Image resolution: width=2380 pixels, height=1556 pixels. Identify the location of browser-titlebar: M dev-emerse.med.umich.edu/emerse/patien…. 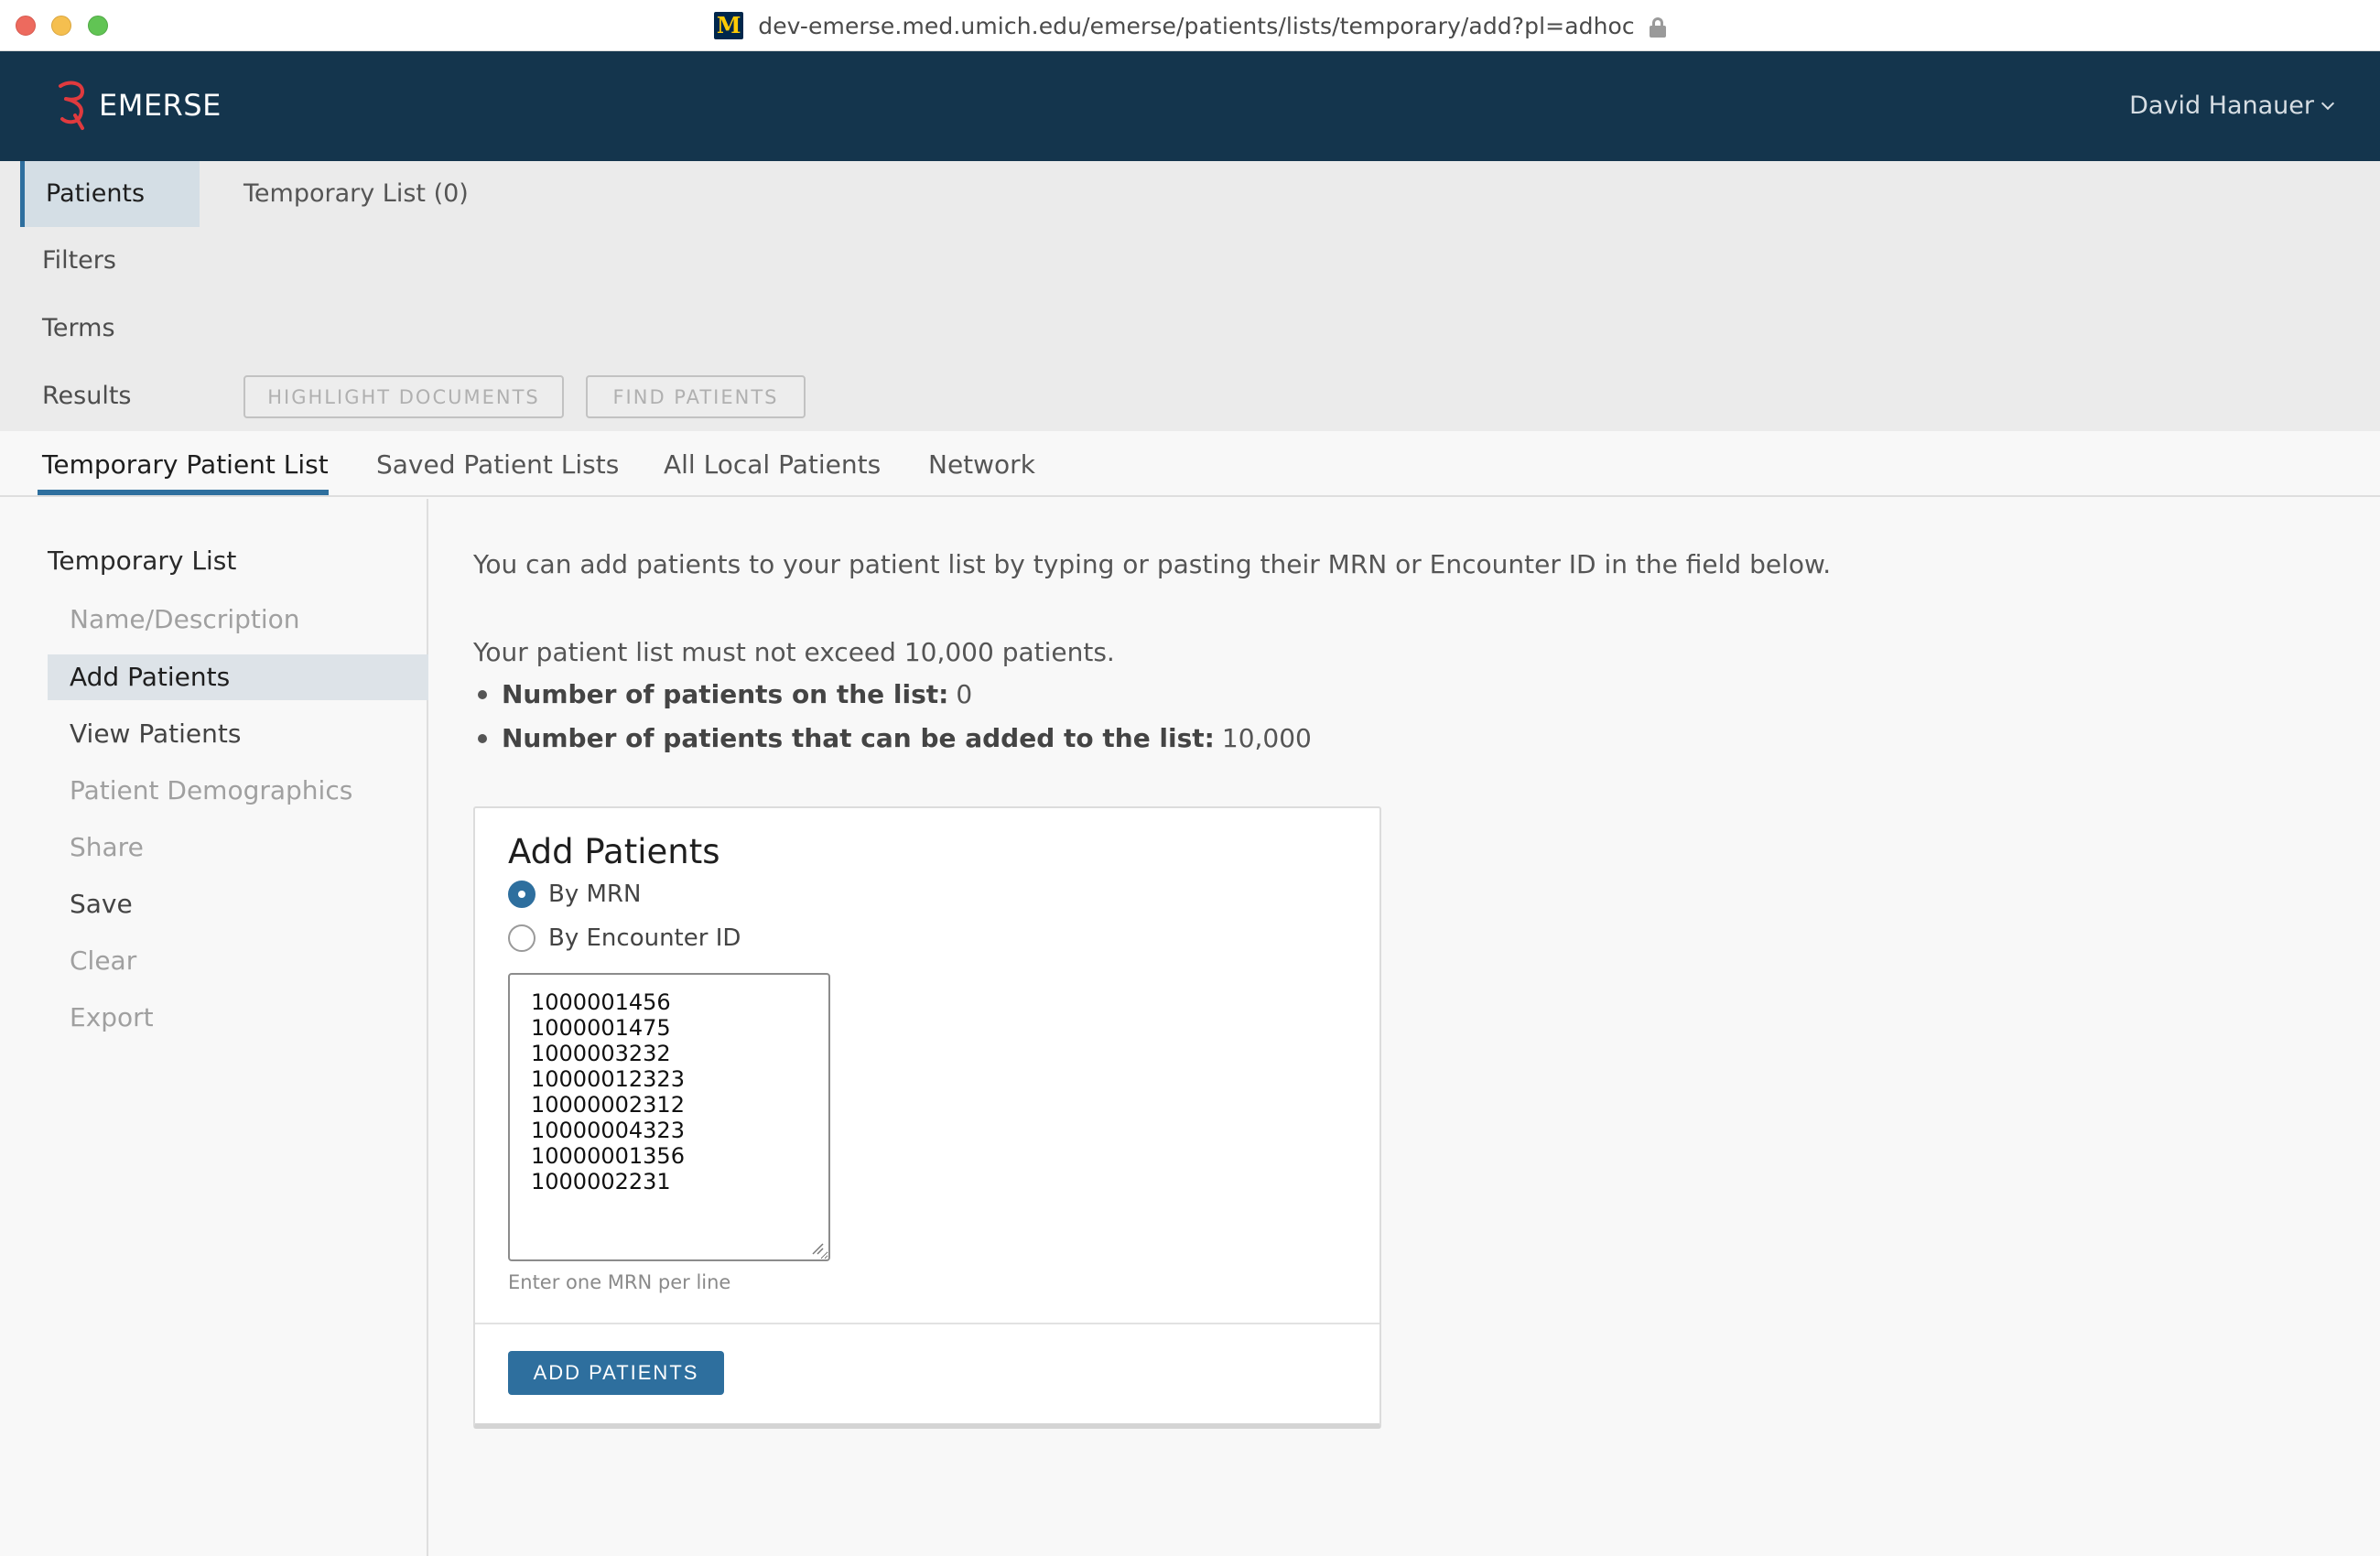
(1190, 25).